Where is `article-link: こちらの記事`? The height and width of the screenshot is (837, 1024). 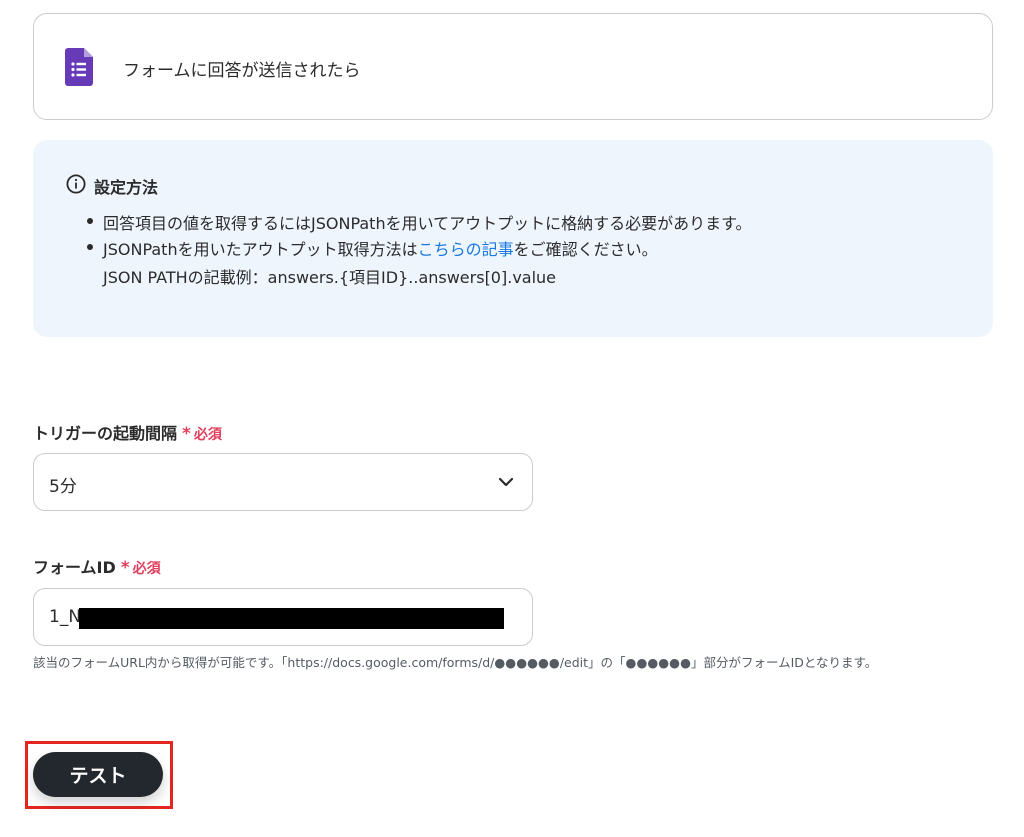
article-link: こちらの記事 is located at coordinates (466, 249).